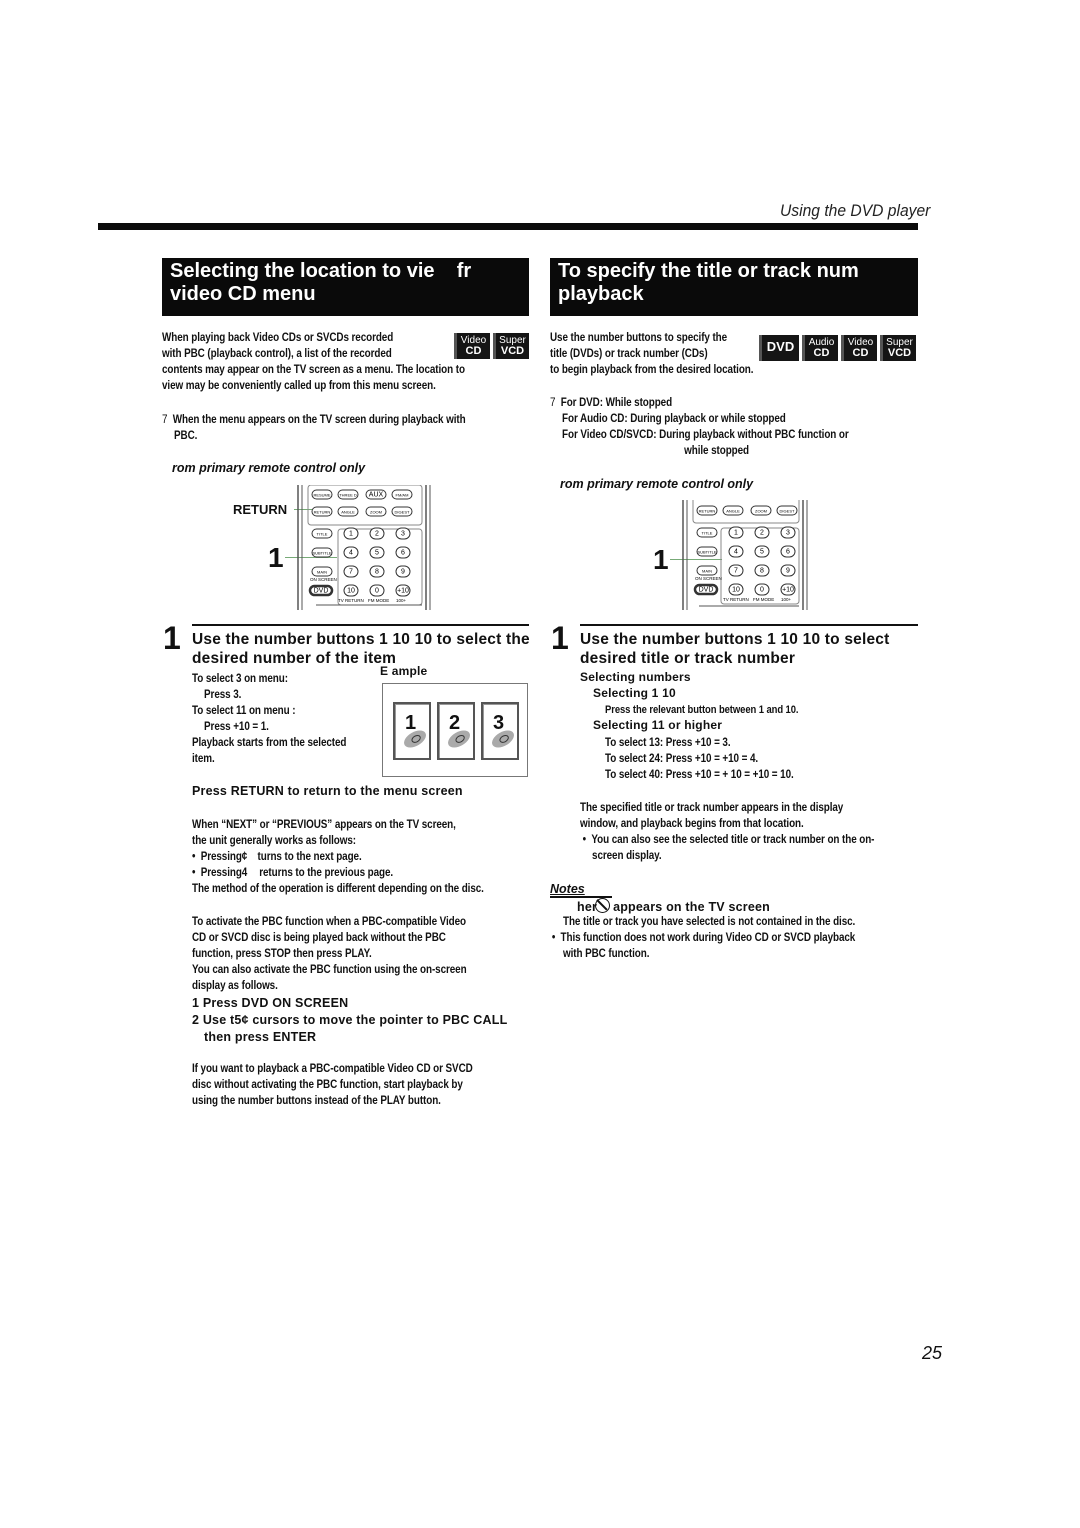 The height and width of the screenshot is (1528, 1080). Describe the element at coordinates (165, 420) in the screenshot. I see `condition-marker: 7` at that location.